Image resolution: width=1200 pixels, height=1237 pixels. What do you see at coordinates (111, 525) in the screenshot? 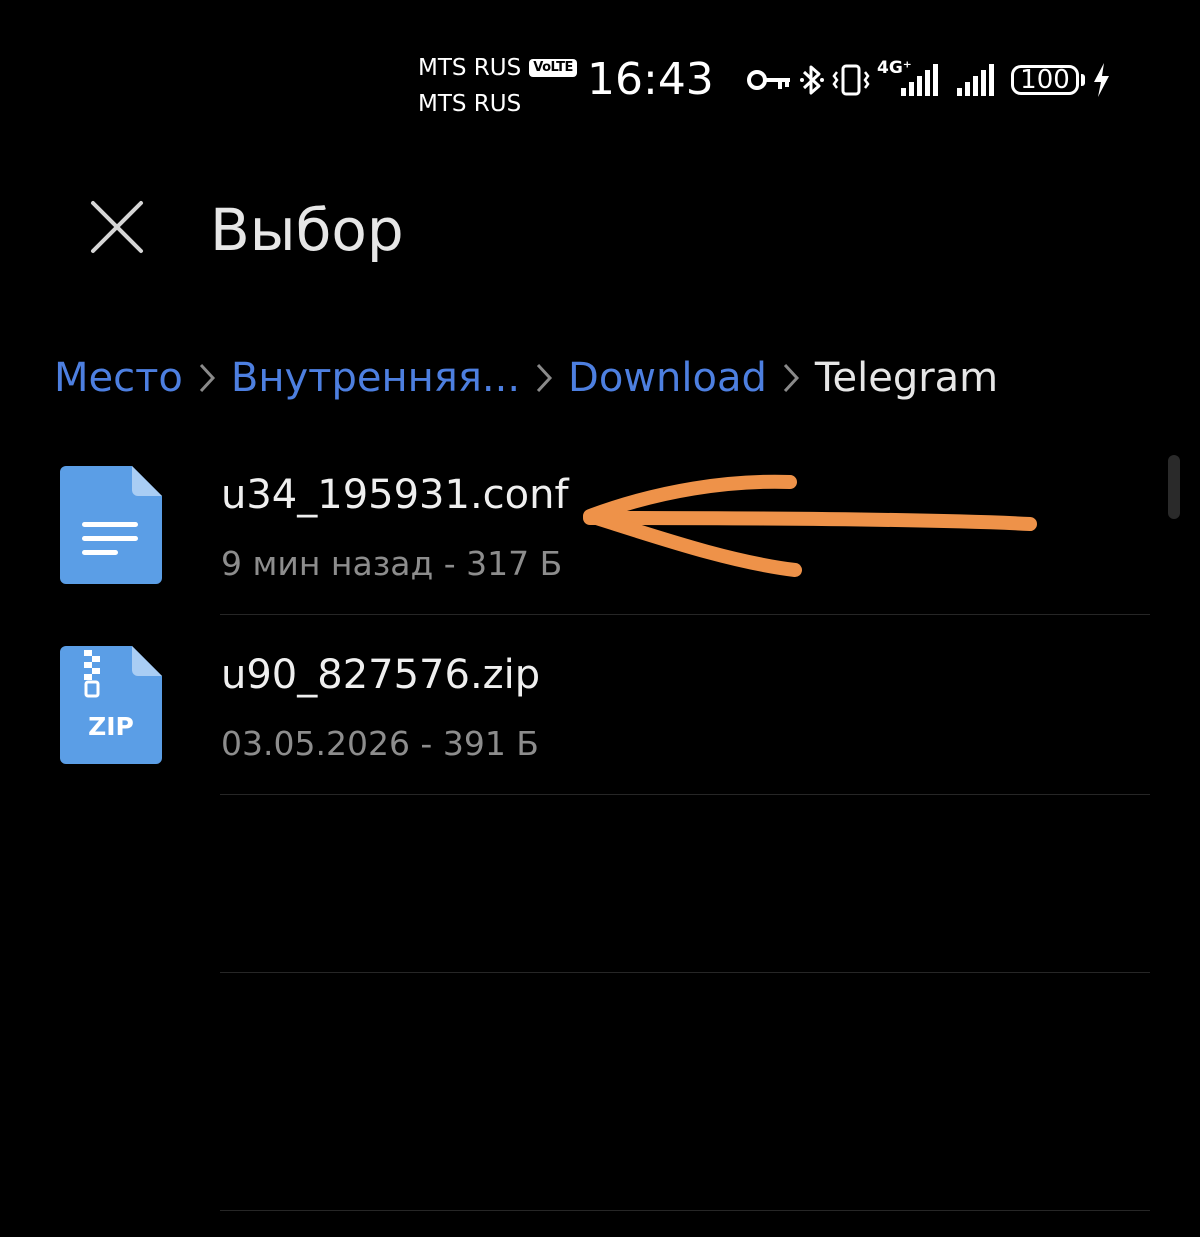
I see `document-icon` at bounding box center [111, 525].